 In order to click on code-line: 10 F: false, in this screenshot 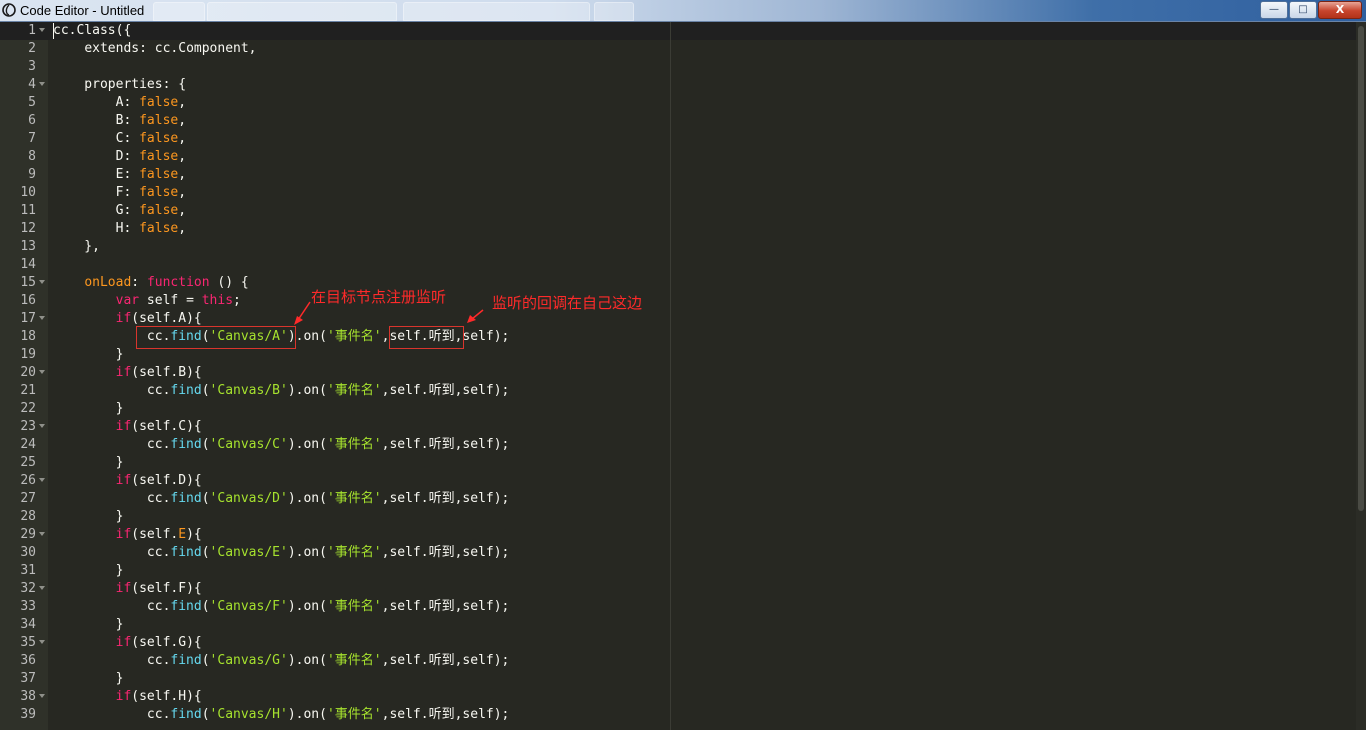, I will do `click(678, 193)`.